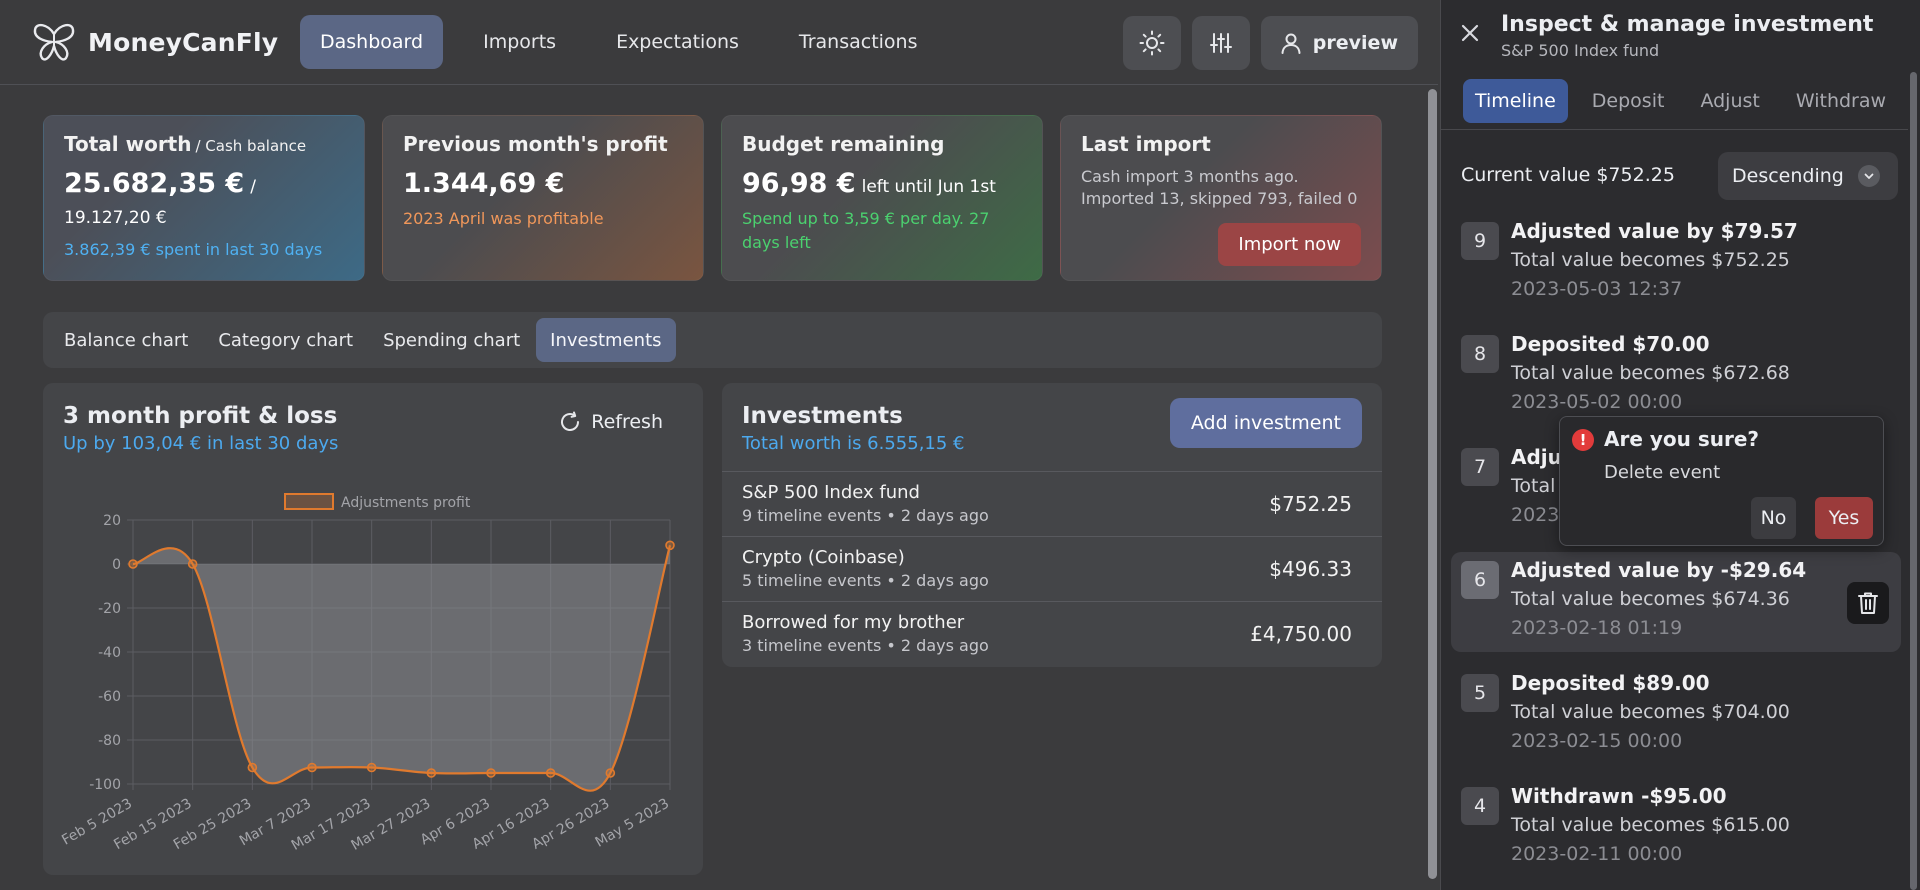 Image resolution: width=1920 pixels, height=890 pixels. What do you see at coordinates (1659, 570) in the screenshot?
I see `event-title: Adjusted value by -$29.64` at bounding box center [1659, 570].